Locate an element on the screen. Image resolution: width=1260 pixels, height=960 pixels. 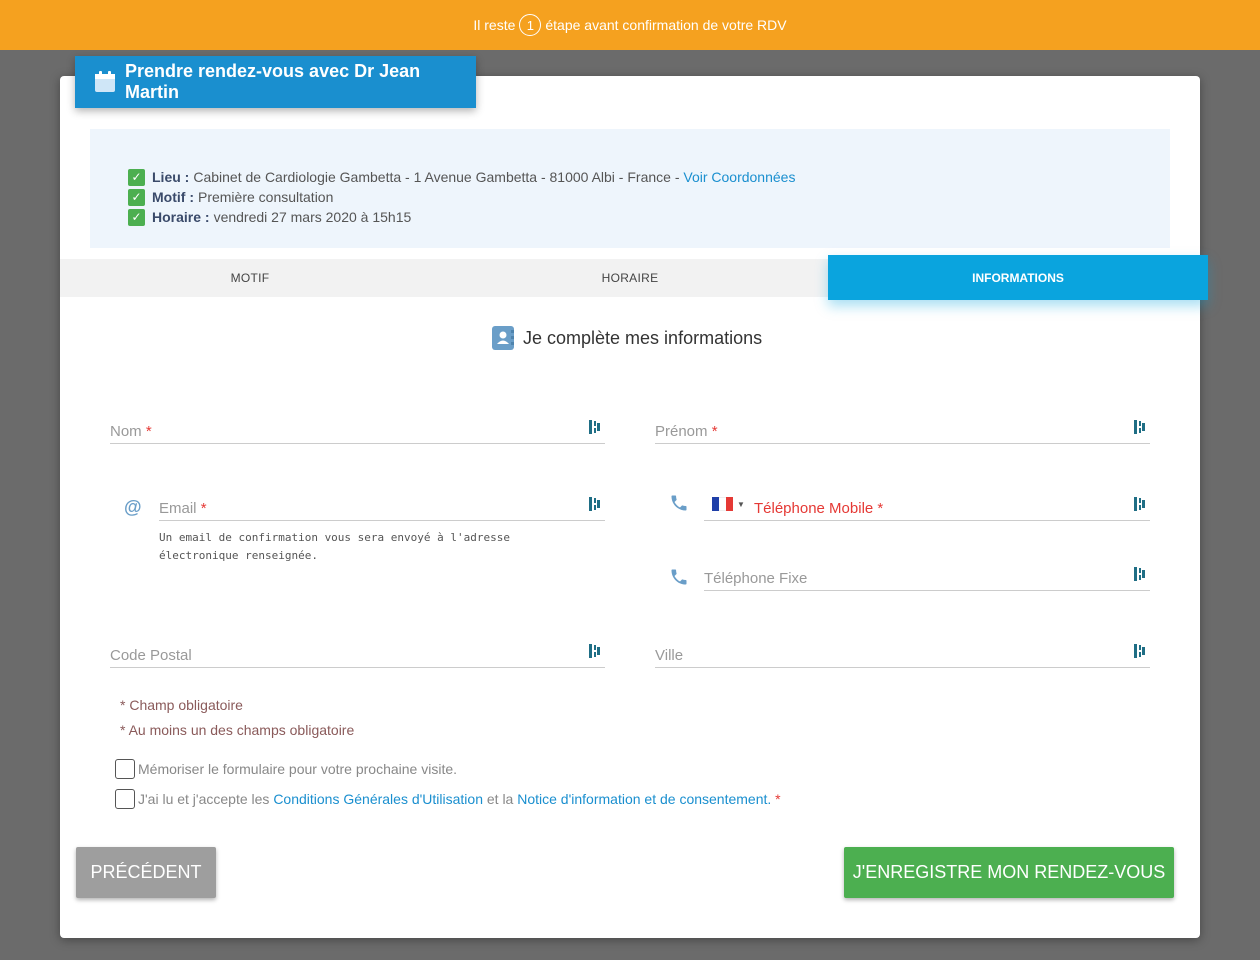
ville-label: Ville is located at coordinates (669, 655).